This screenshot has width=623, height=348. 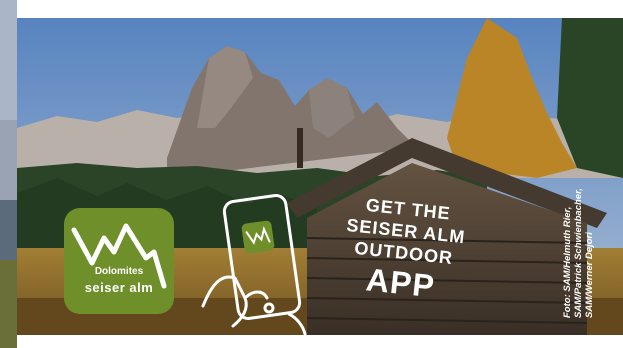 What do you see at coordinates (404, 250) in the screenshot?
I see `app-call-to-action: GET THE SEISER ALM OUTDOOR APP` at bounding box center [404, 250].